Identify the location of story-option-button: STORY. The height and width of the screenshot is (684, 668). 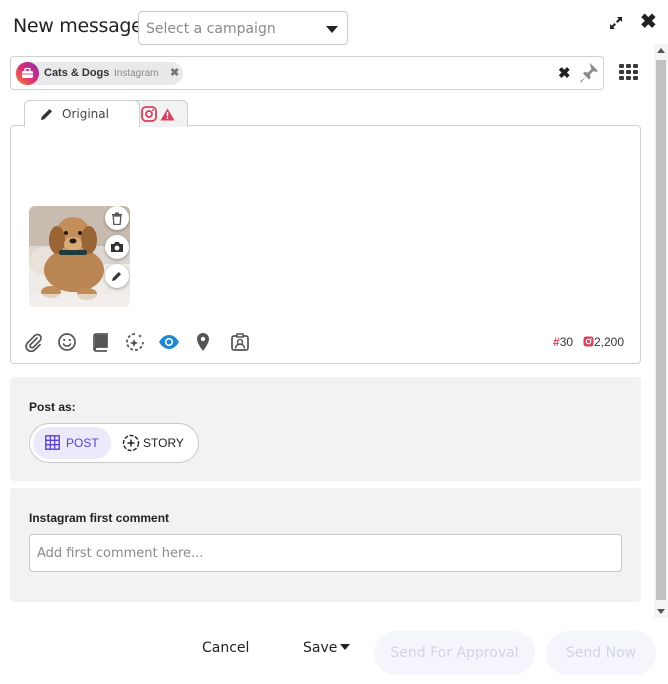
(157, 443).